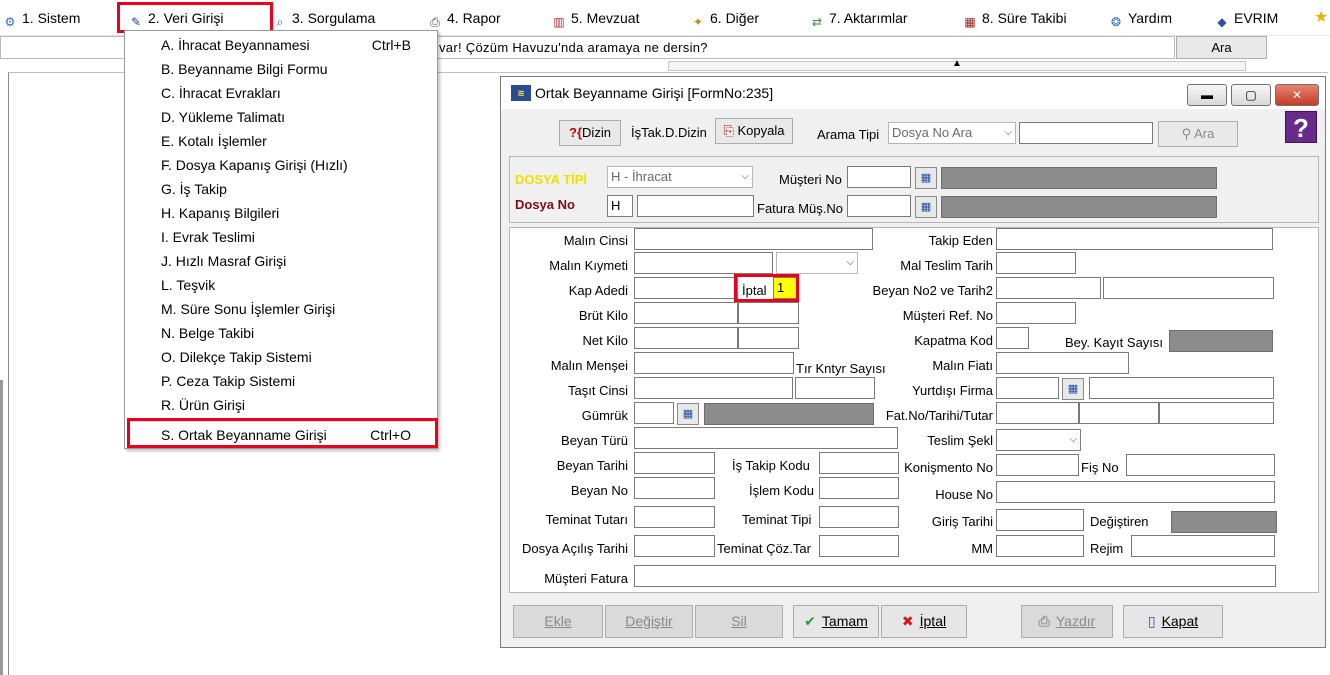  I want to click on sil-button: Sil, so click(739, 621).